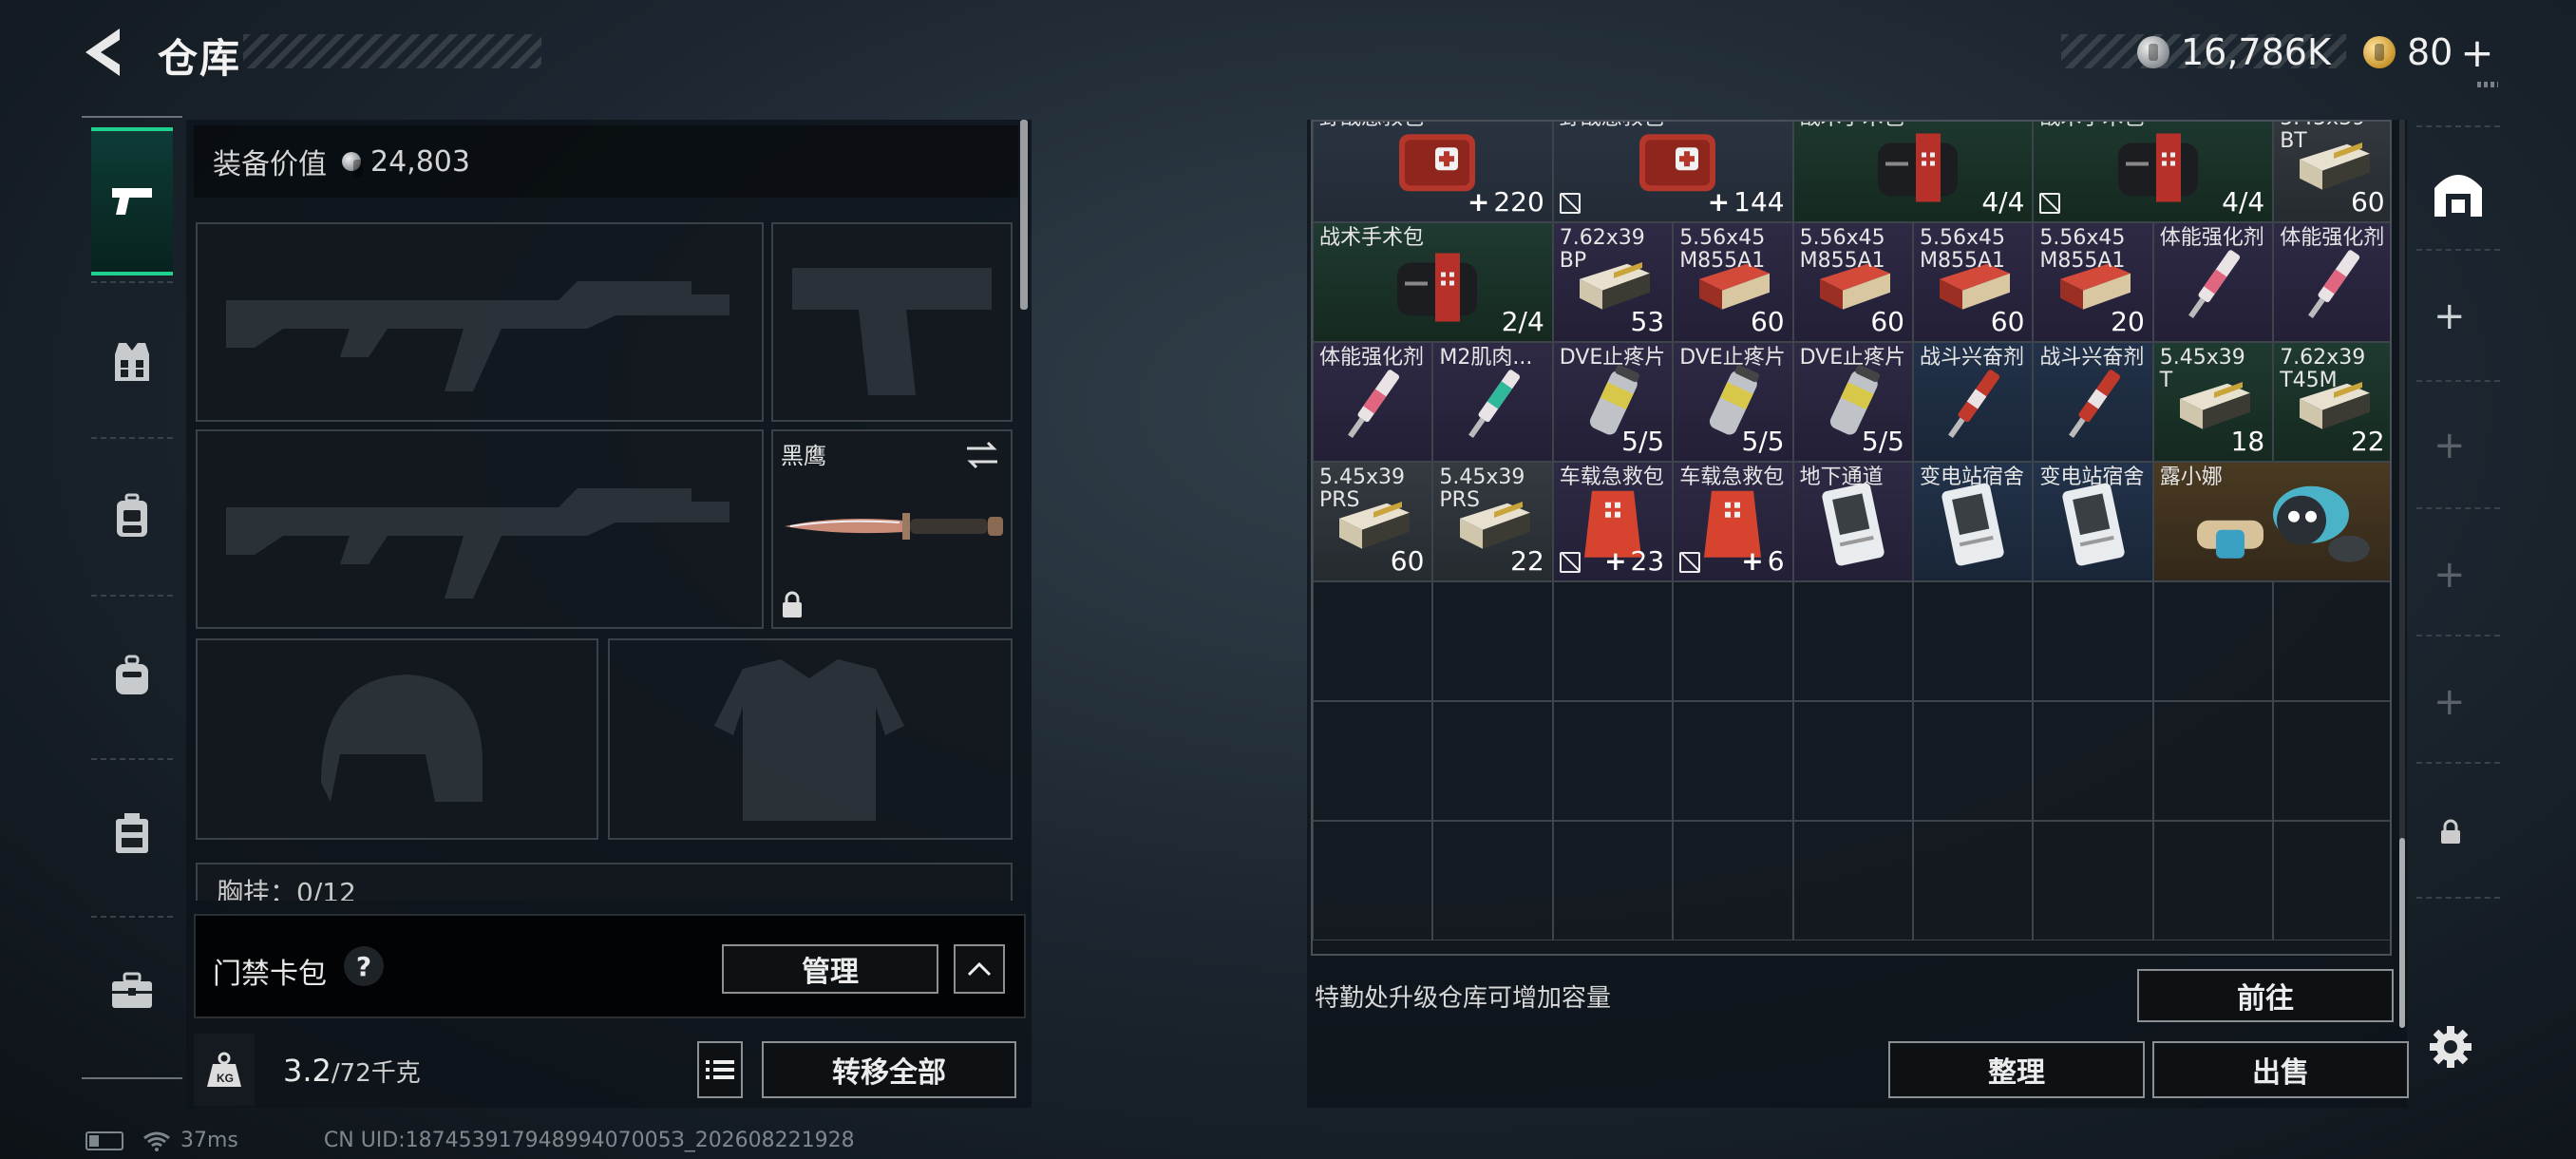  What do you see at coordinates (1433, 172) in the screenshot?
I see `storage-item: 野战急救包 +220` at bounding box center [1433, 172].